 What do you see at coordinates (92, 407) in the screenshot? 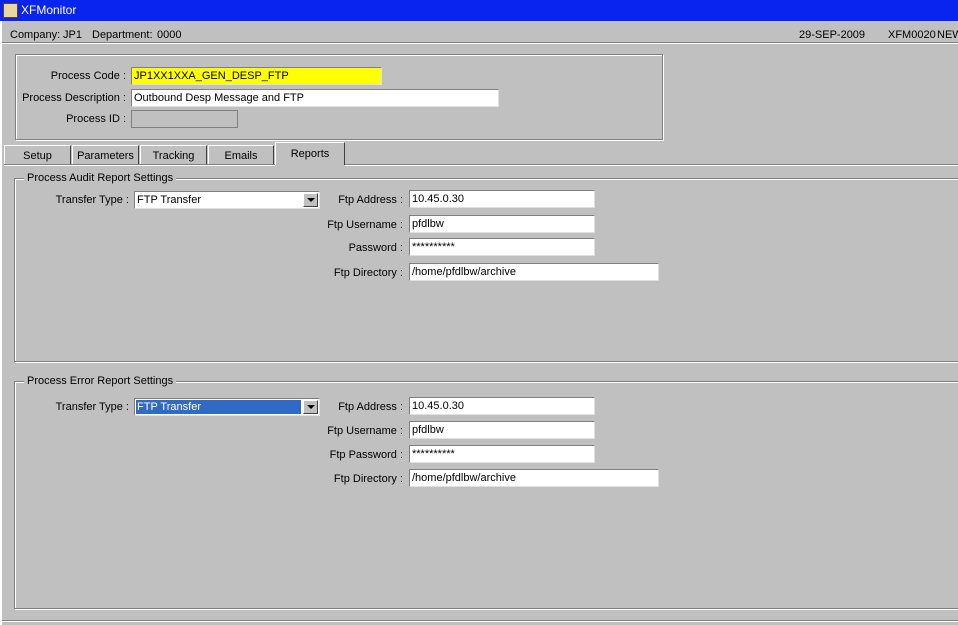
I see `error-transfer-type-label: Transfer Type :` at bounding box center [92, 407].